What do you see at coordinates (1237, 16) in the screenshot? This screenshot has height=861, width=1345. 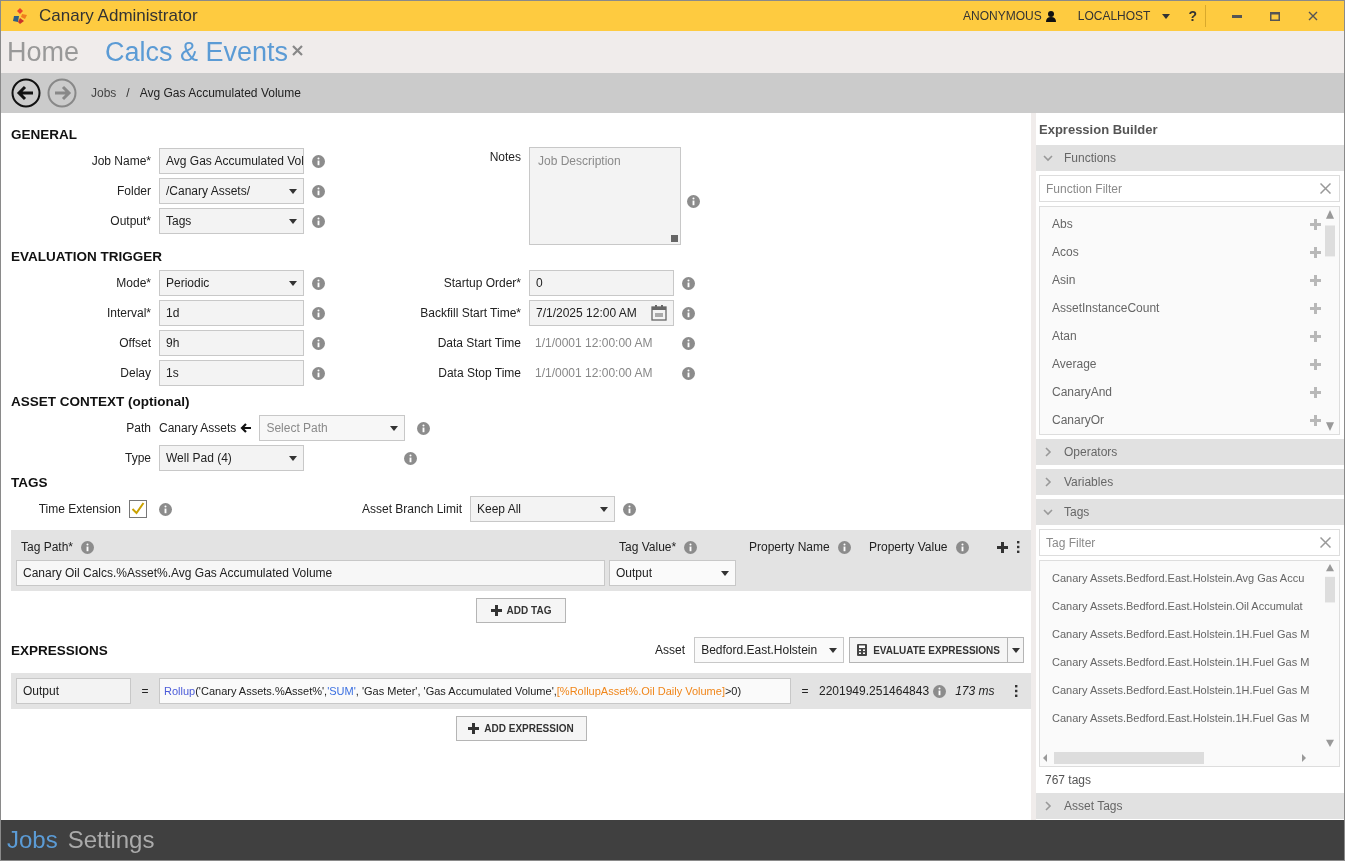 I see `minimize-icon` at bounding box center [1237, 16].